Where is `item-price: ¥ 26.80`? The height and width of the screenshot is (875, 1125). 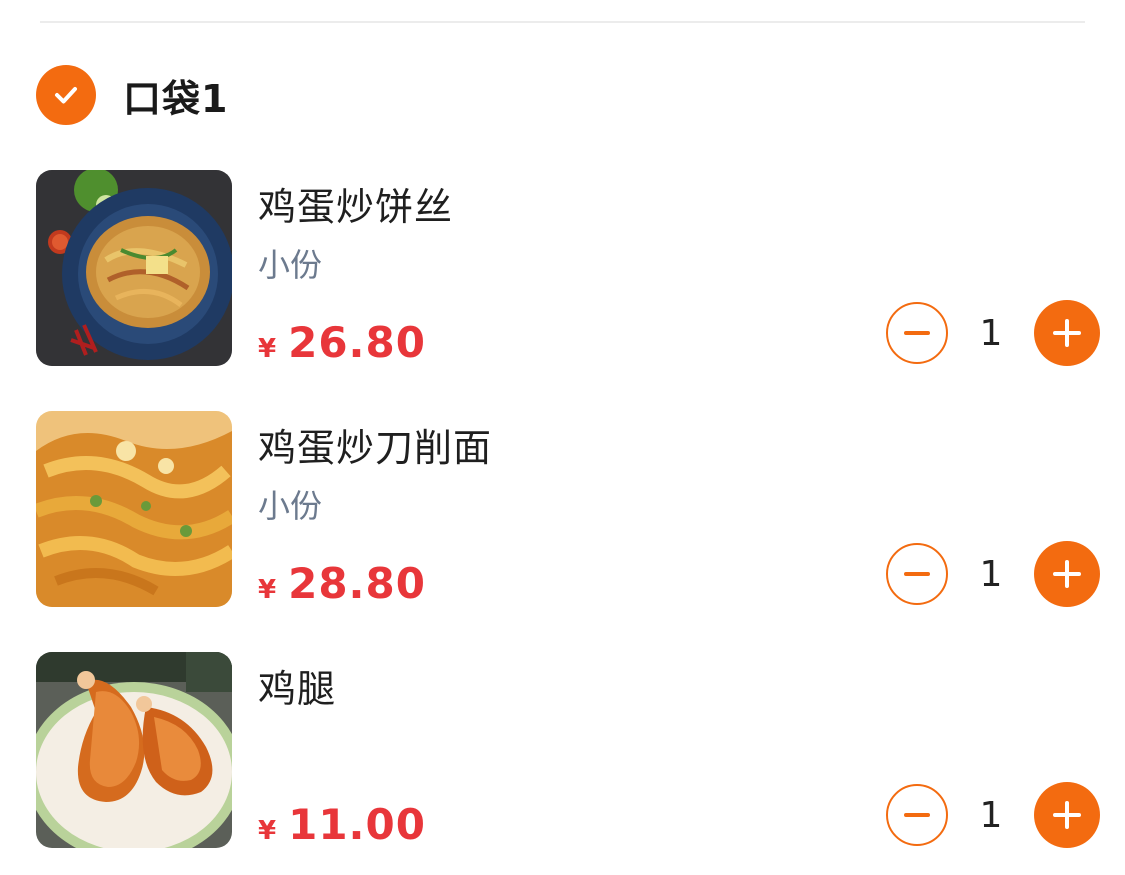
item-price: ¥ 26.80 is located at coordinates (342, 342).